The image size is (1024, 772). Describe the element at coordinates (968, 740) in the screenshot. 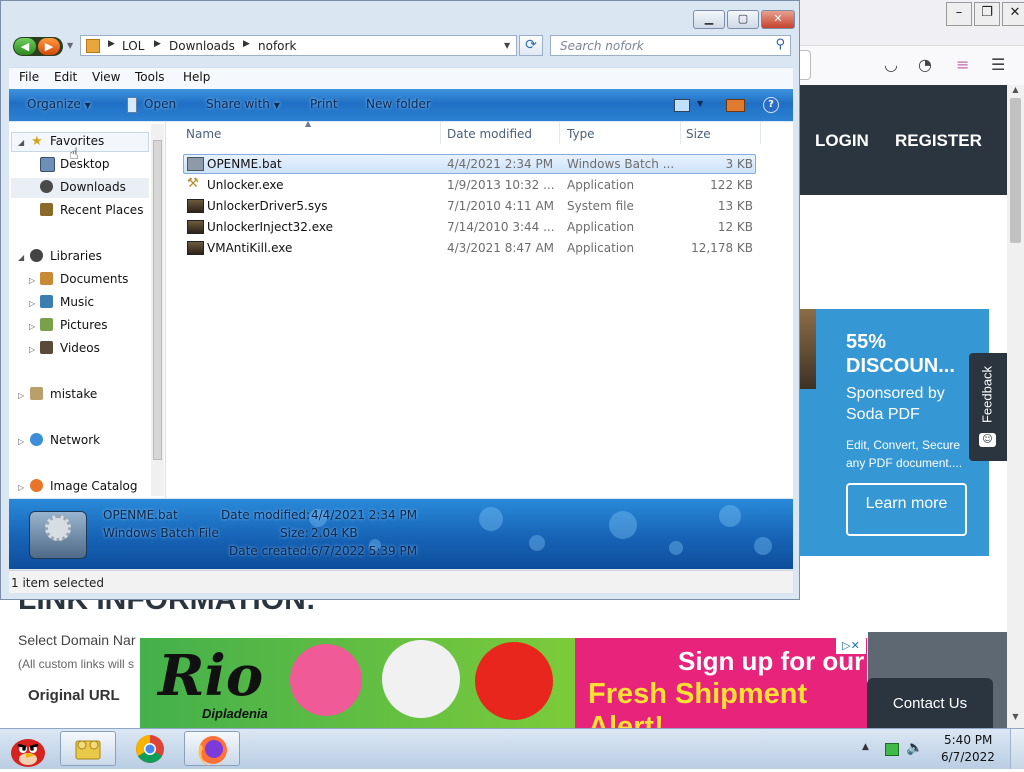

I see `clock-time: 5:40 PM` at that location.